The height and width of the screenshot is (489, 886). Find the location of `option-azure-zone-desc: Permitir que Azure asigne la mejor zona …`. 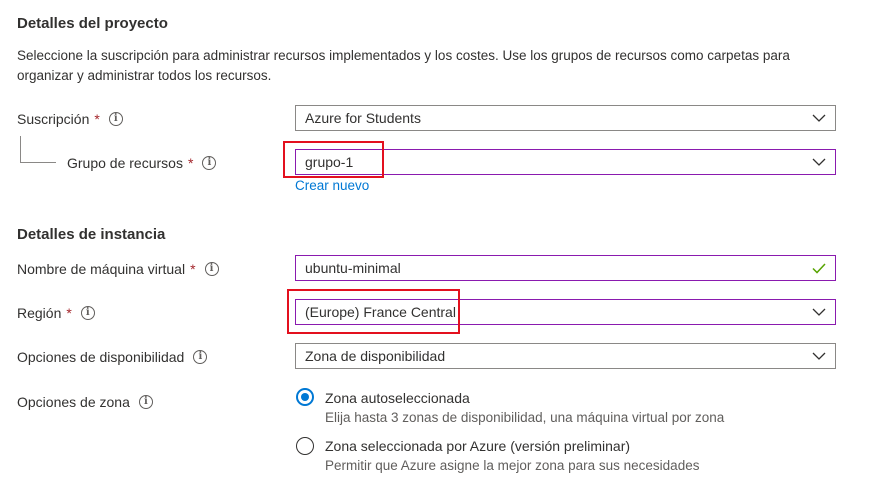

option-azure-zone-desc: Permitir que Azure asigne la mejor zona … is located at coordinates (512, 465).